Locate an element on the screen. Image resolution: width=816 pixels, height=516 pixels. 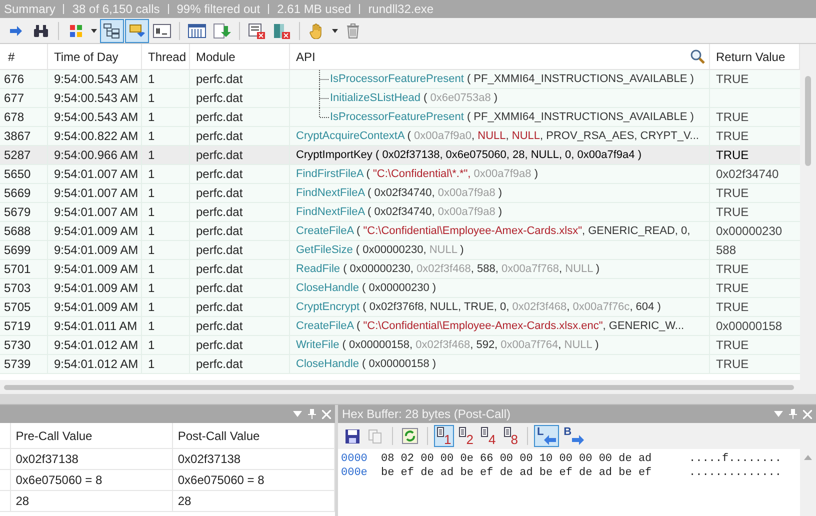
summary-text: 2.61 MB used is located at coordinates (314, 9).